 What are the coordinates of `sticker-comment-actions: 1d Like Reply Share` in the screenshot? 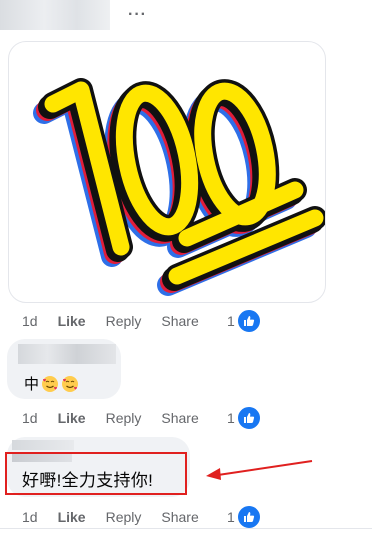 It's located at (120, 321).